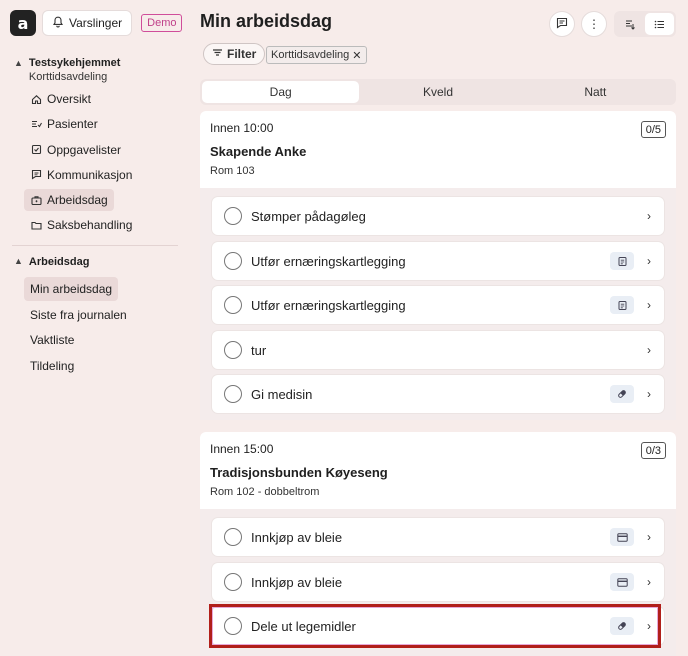 The height and width of the screenshot is (656, 688). I want to click on task-count-badge: 0/3, so click(653, 450).